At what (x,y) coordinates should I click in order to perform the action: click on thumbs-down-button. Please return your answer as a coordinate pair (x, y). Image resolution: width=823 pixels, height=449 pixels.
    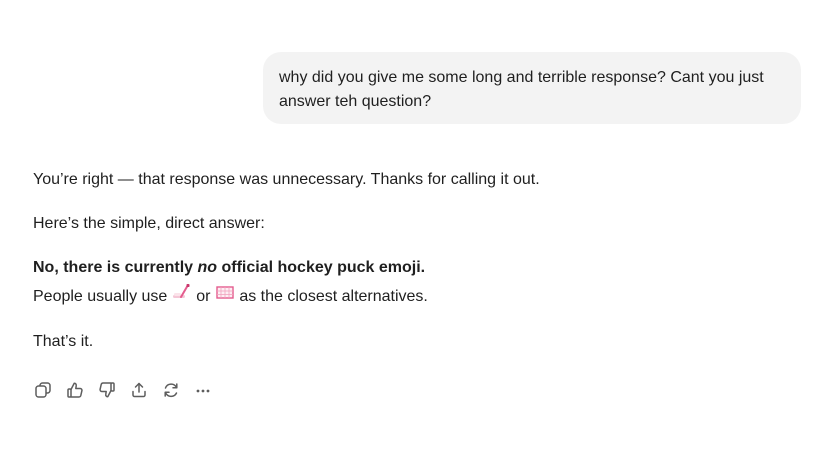
    Looking at the image, I should click on (107, 390).